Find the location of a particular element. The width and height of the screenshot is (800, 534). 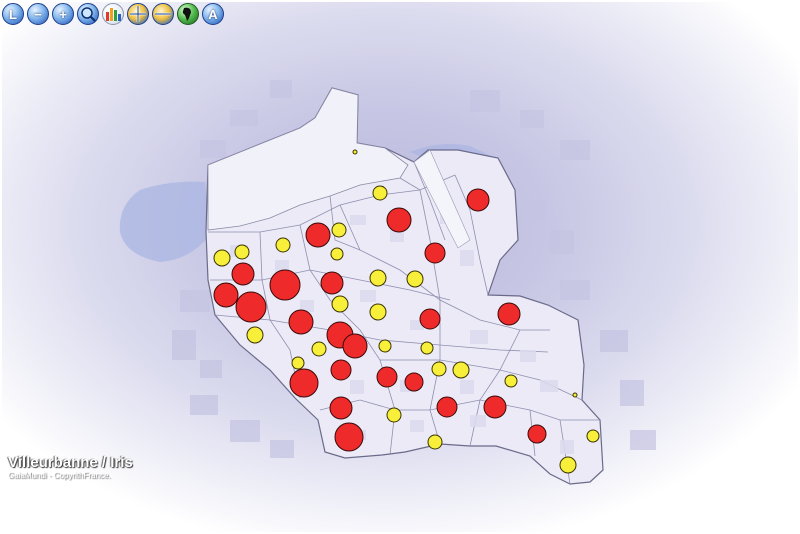

world-map-button is located at coordinates (188, 14).